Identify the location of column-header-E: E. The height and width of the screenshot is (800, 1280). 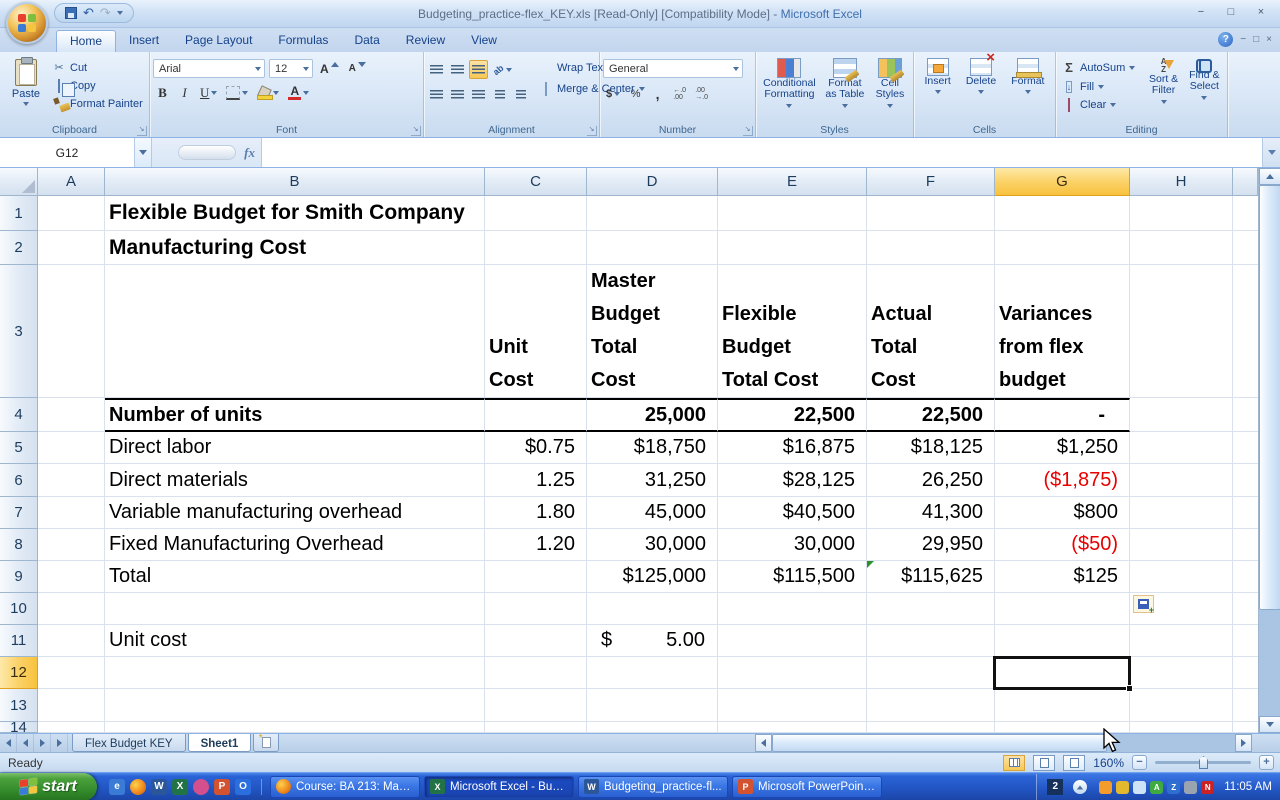
(792, 182).